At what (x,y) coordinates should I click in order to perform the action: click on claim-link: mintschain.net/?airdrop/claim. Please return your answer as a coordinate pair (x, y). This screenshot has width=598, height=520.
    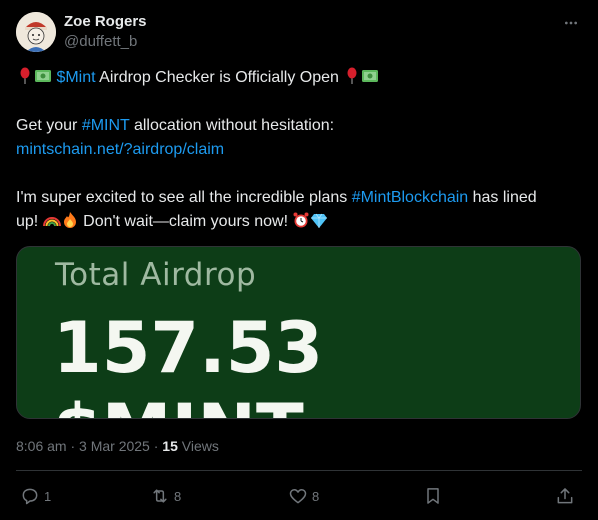
    Looking at the image, I should click on (120, 149).